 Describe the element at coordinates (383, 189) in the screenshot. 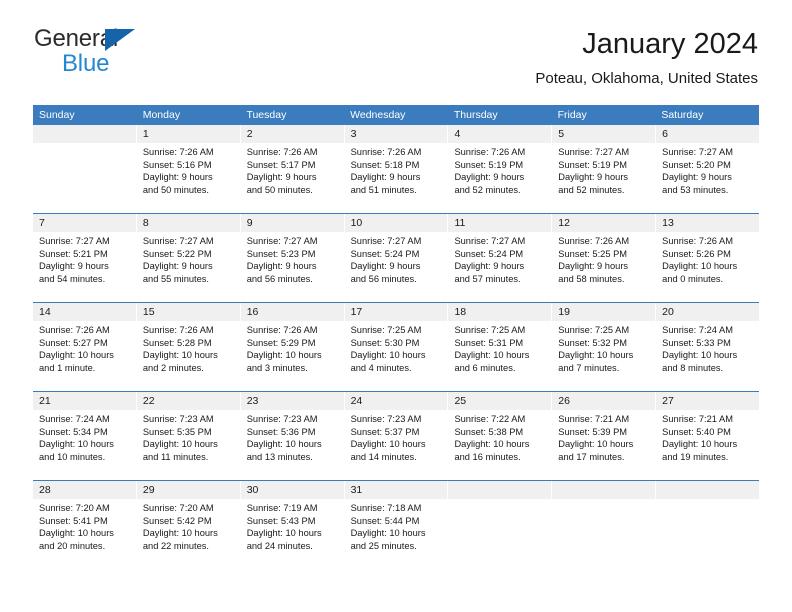

I see `daylight-duration-line2: and 51 minutes.` at that location.